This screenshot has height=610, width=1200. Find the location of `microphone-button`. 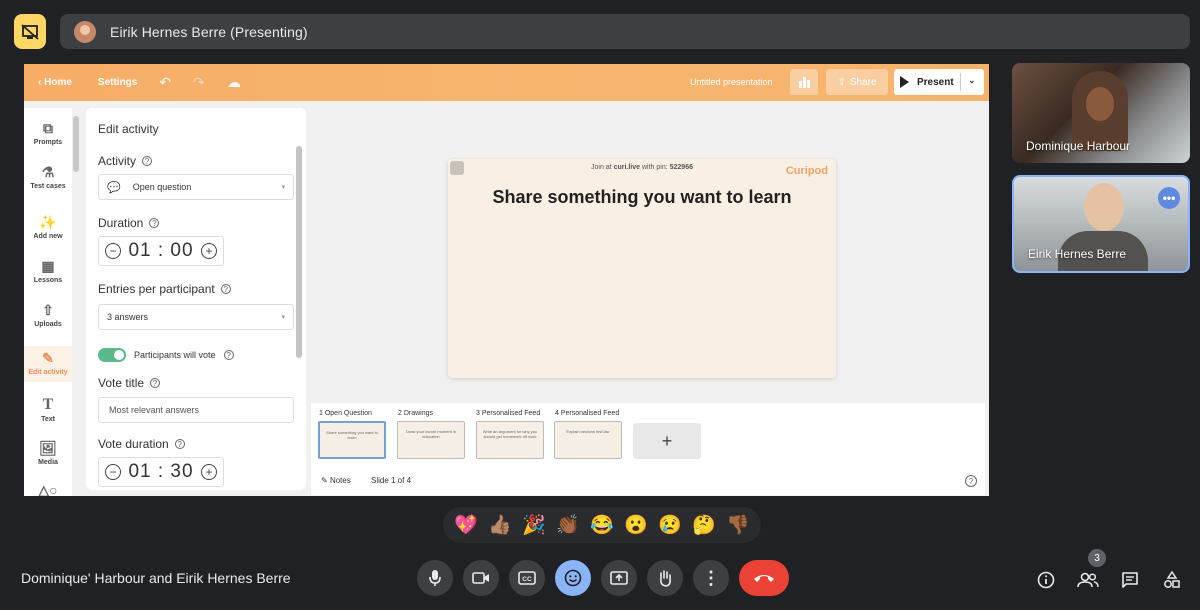

microphone-button is located at coordinates (435, 578).